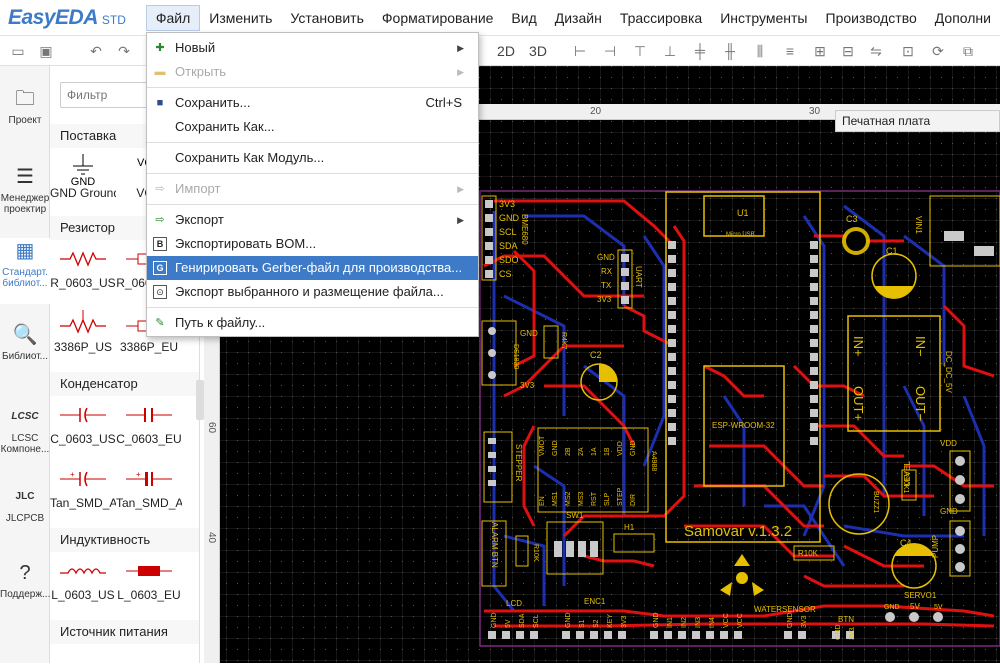 The height and width of the screenshot is (666, 1000). Describe the element at coordinates (760, 51) in the screenshot. I see `distribute-h-icon: ⫼` at that location.